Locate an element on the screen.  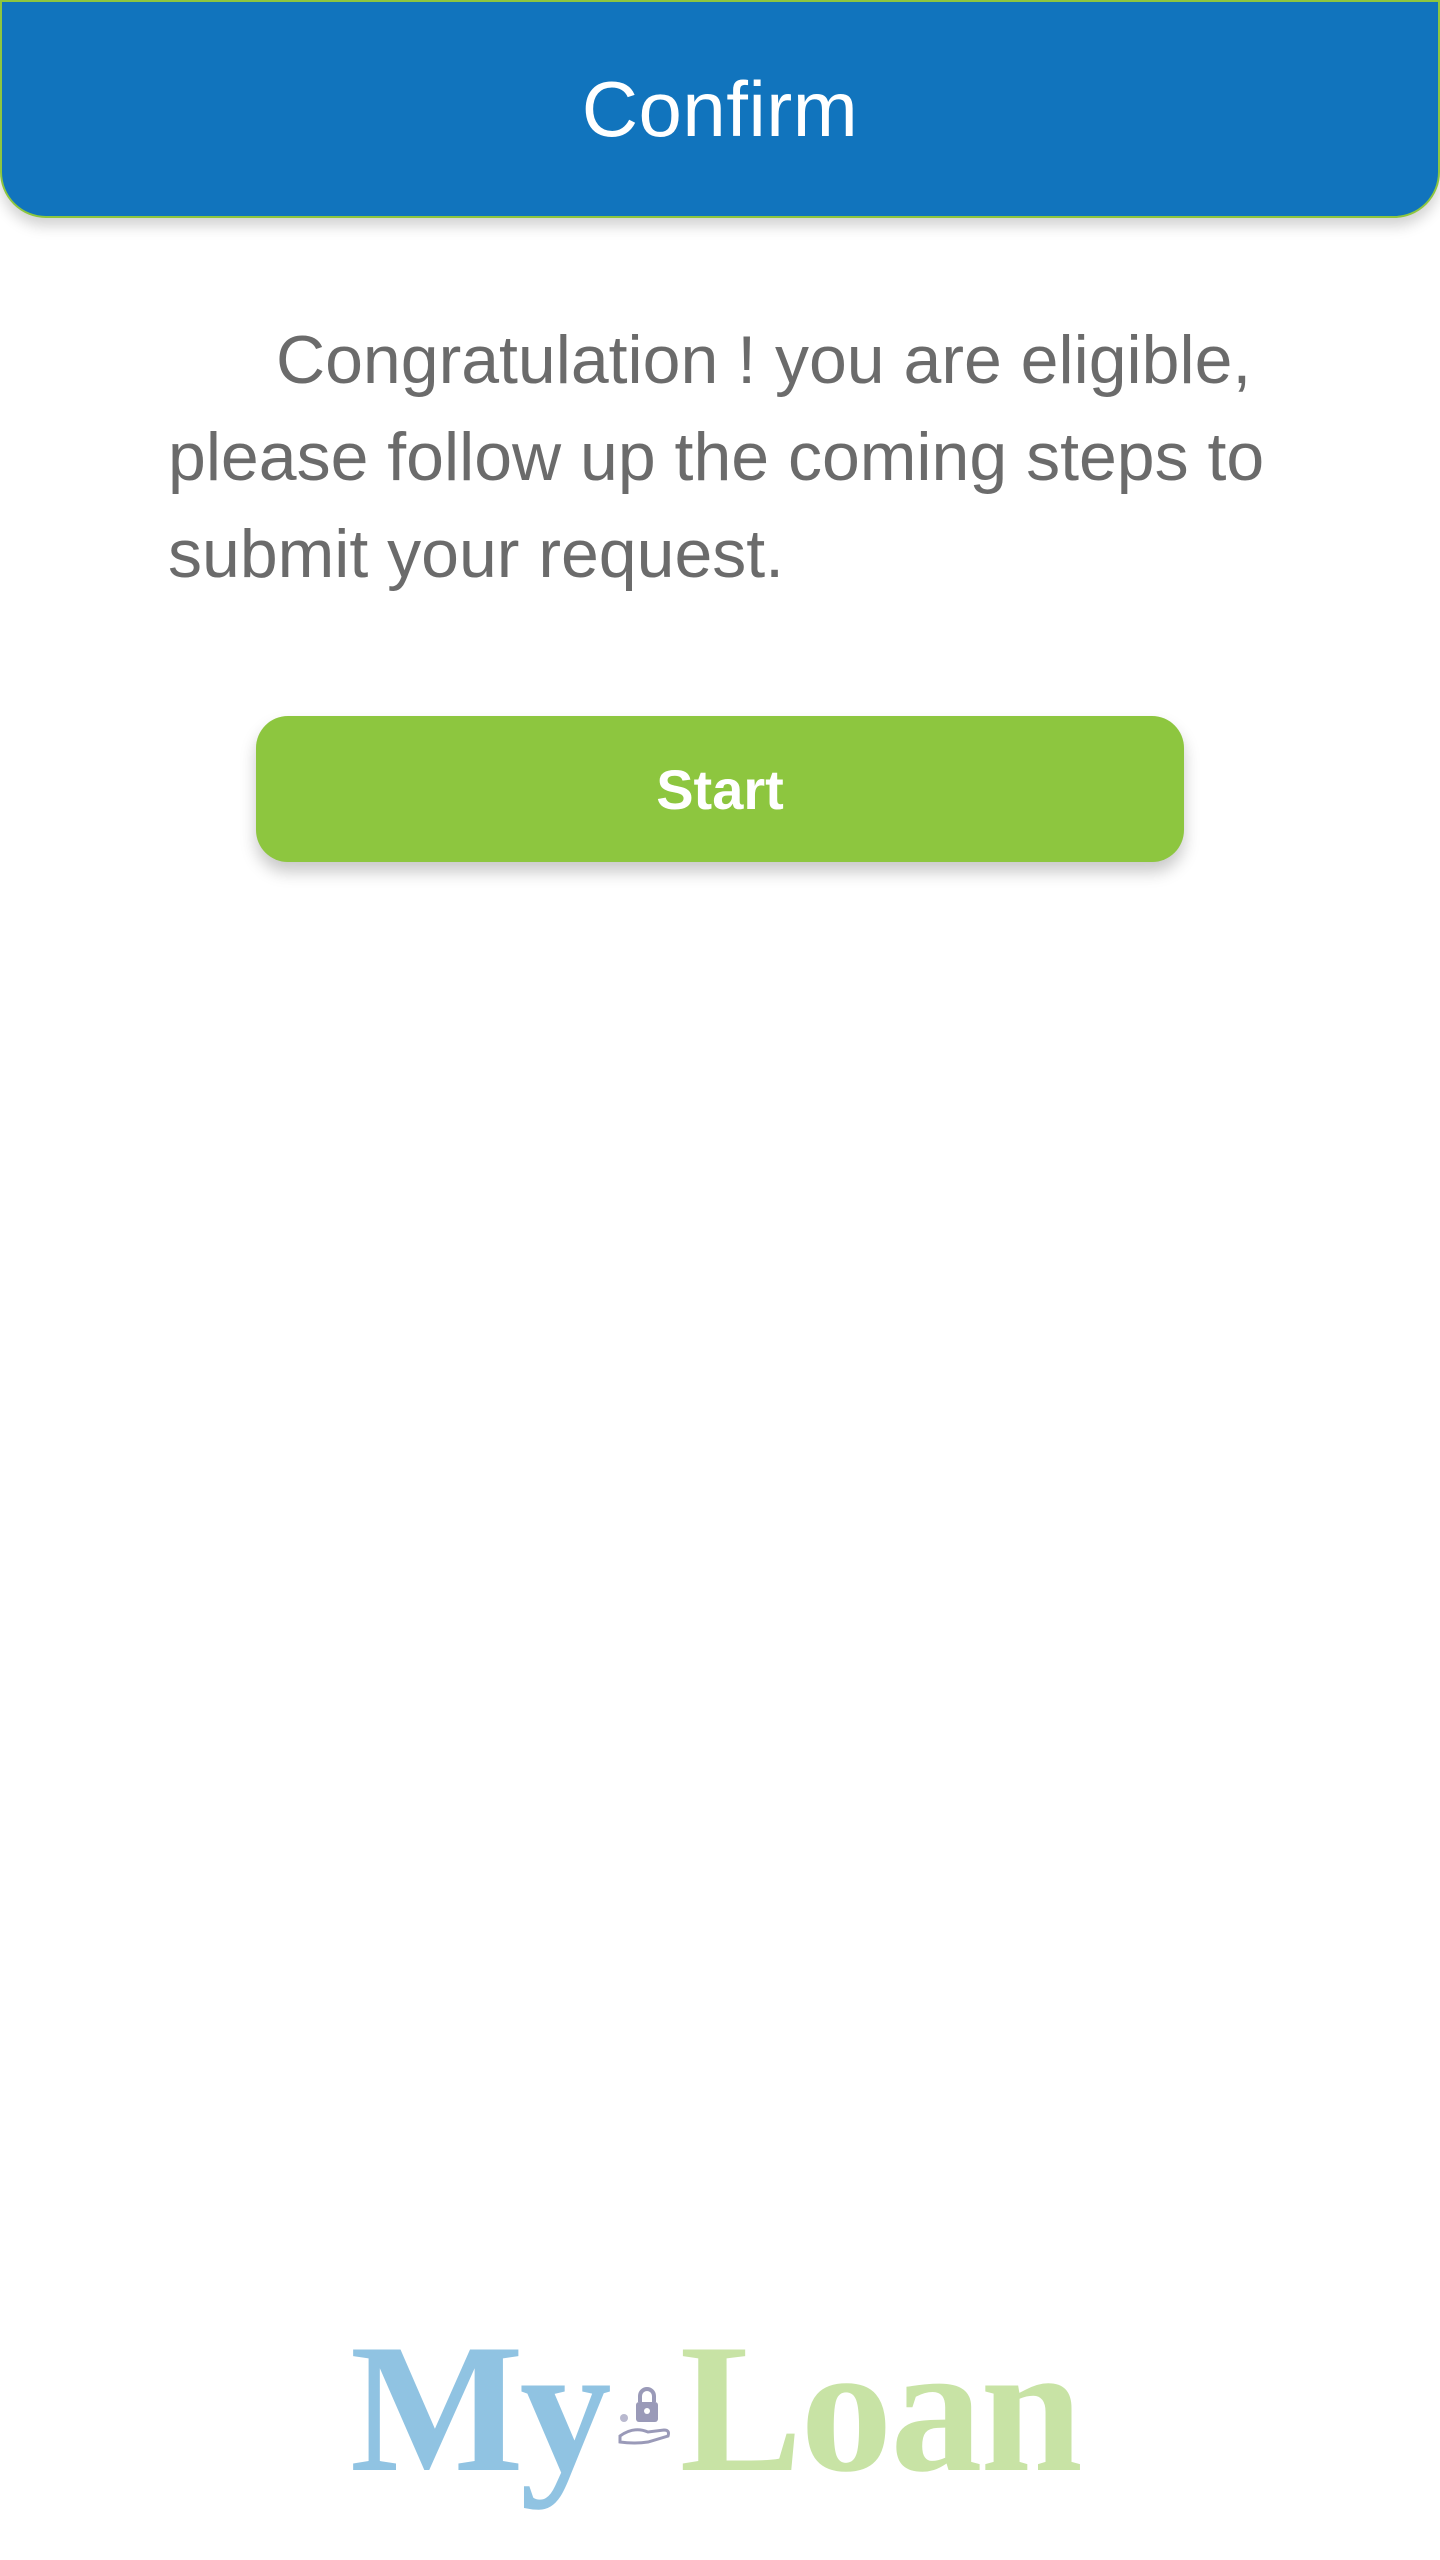
header-bar: Confirm is located at coordinates (720, 109).